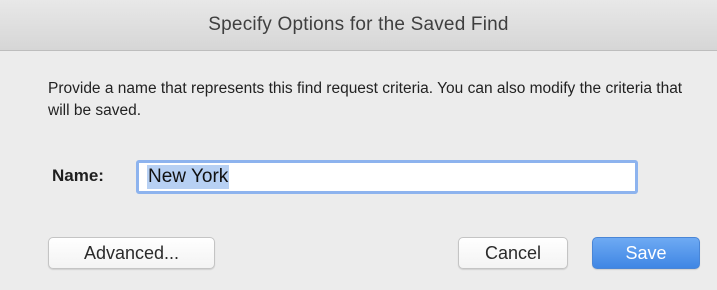  I want to click on name-label: Name:, so click(78, 175).